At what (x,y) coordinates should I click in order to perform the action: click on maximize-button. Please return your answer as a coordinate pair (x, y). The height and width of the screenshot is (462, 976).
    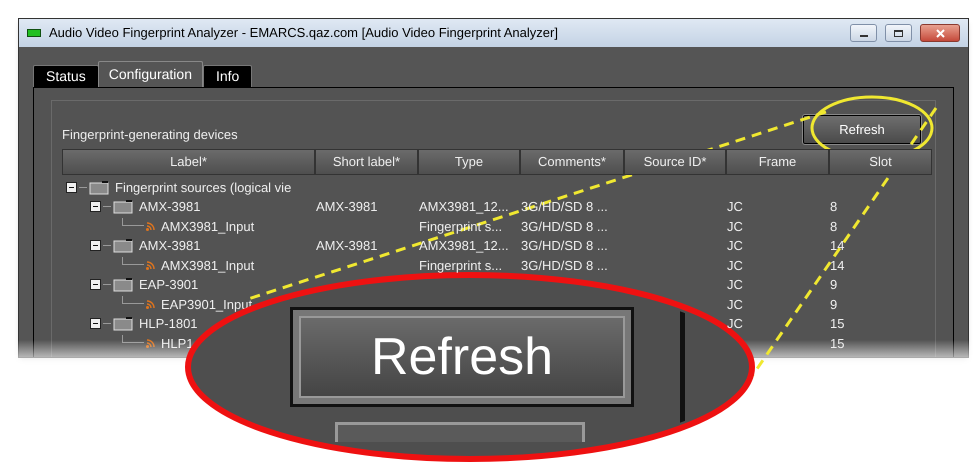
    Looking at the image, I should click on (898, 33).